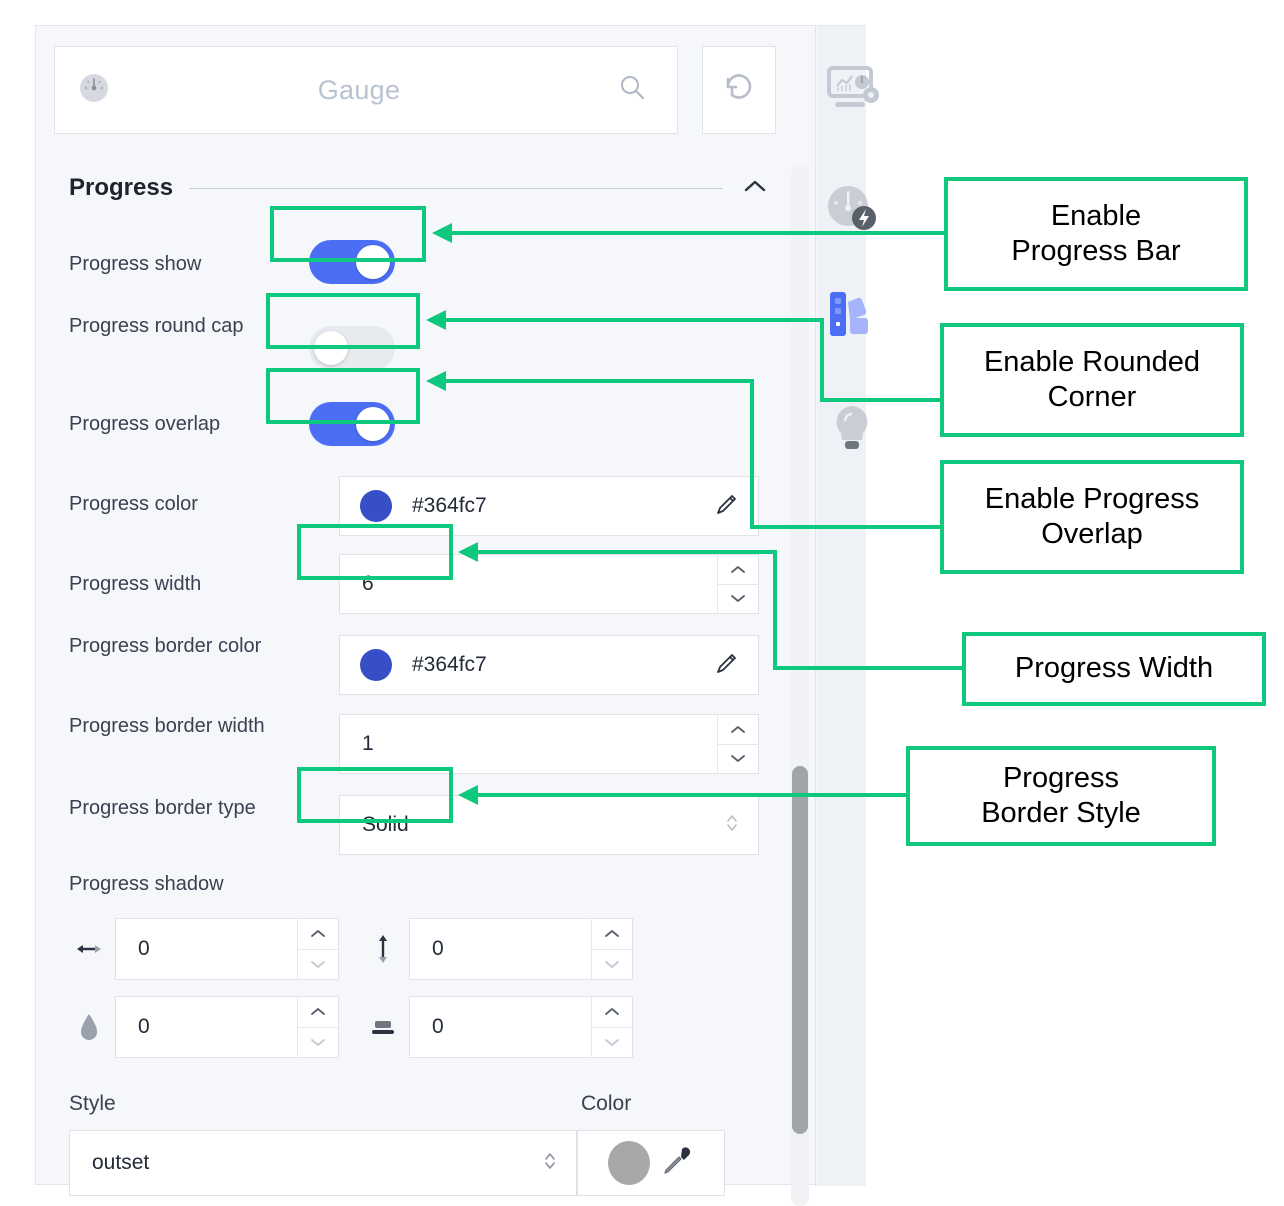 The image size is (1284, 1206). Describe the element at coordinates (755, 188) in the screenshot. I see `chevron-up-icon` at that location.